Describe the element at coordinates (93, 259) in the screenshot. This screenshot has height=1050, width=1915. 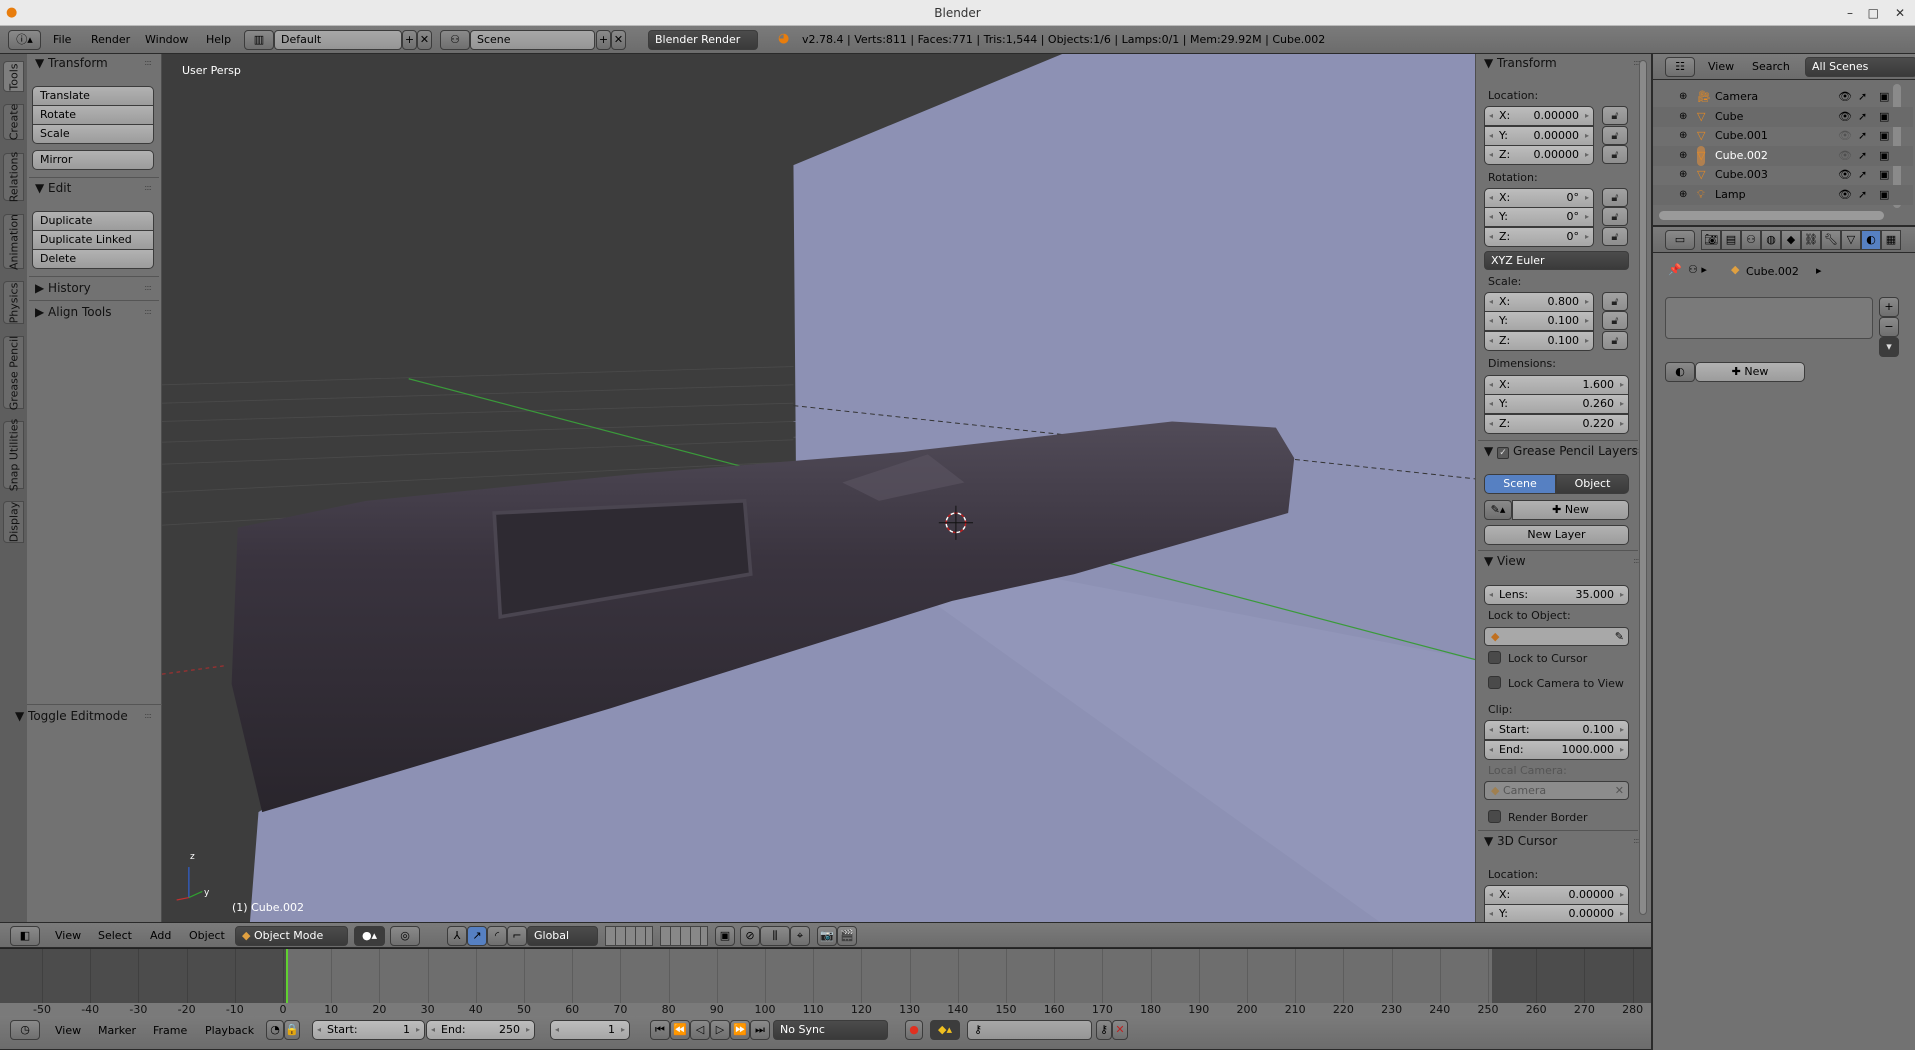
I see `delete-button: Delete` at that location.